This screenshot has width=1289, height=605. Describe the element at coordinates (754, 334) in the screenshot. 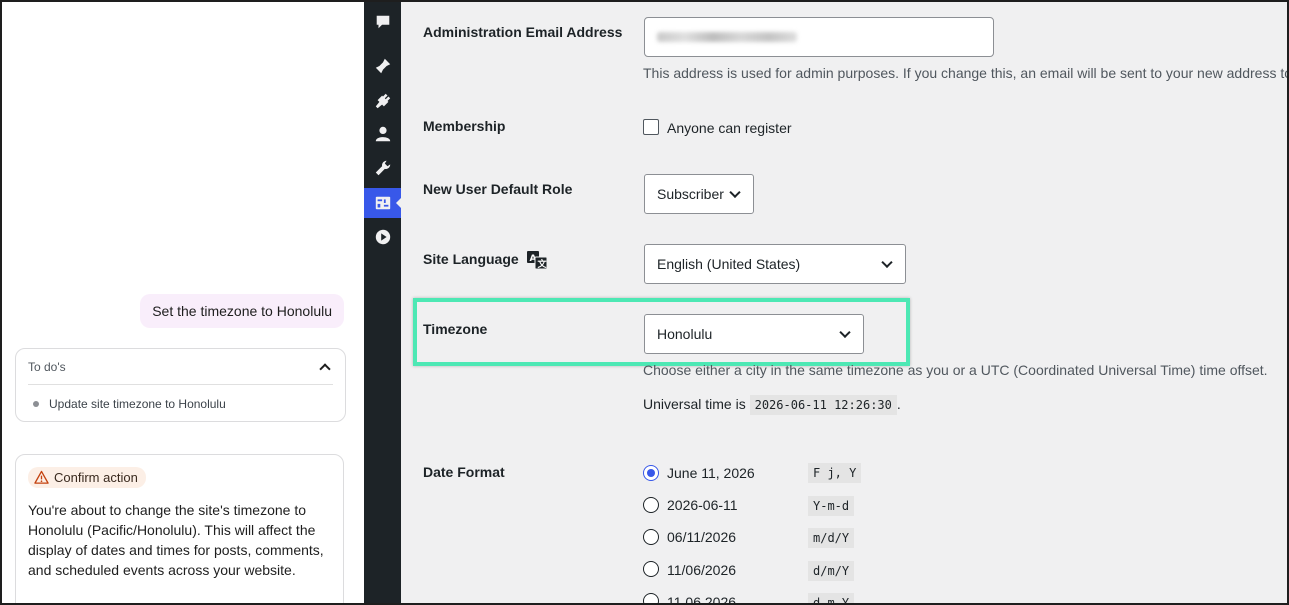

I see `timezone-select: Honolulu` at that location.